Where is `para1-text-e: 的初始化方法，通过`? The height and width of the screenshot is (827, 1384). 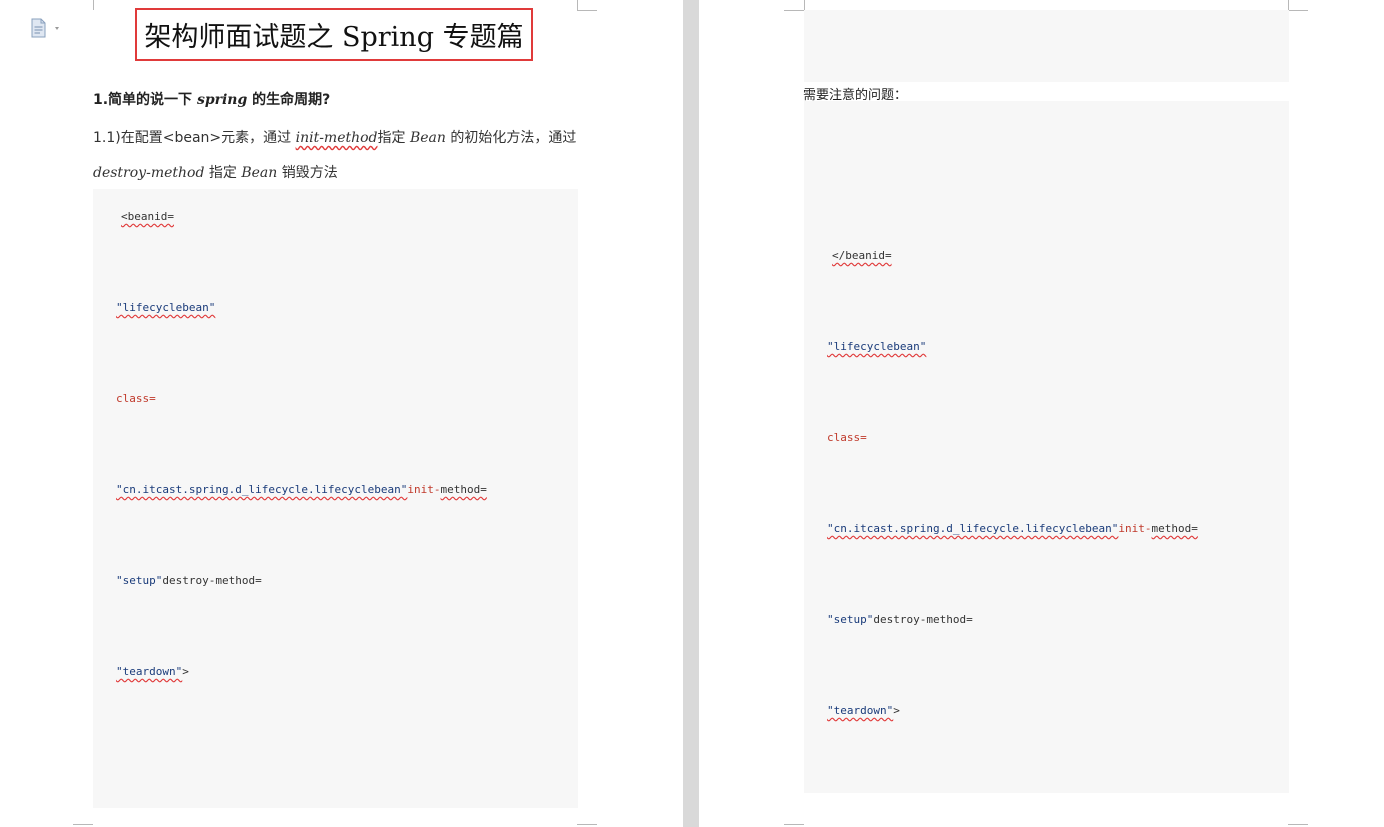 para1-text-e: 的初始化方法，通过 is located at coordinates (511, 138).